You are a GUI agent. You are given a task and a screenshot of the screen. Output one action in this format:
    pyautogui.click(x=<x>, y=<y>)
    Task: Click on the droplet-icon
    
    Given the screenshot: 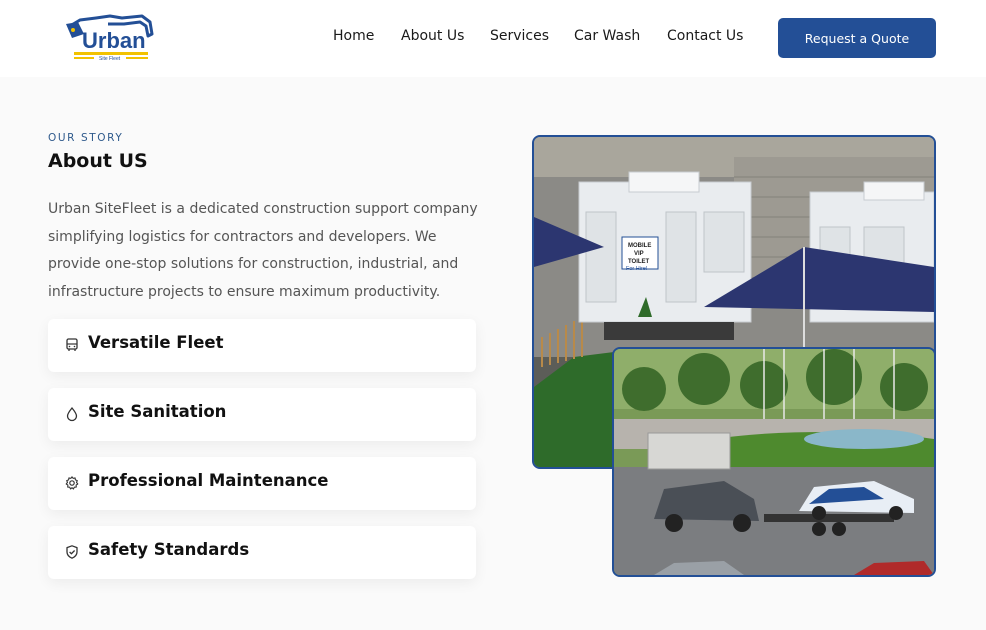 What is the action you would take?
    pyautogui.click(x=72, y=414)
    